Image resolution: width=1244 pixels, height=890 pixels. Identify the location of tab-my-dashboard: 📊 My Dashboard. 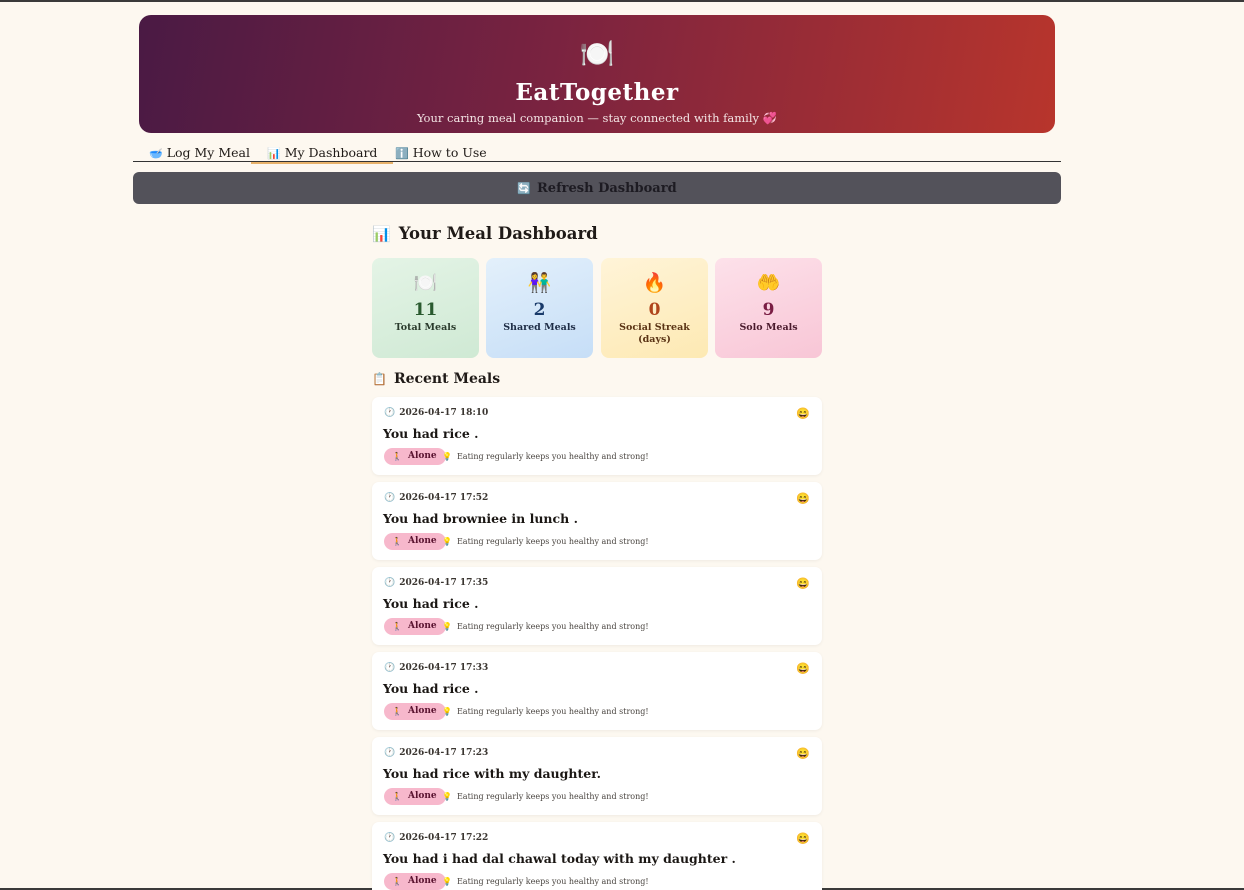
(322, 154).